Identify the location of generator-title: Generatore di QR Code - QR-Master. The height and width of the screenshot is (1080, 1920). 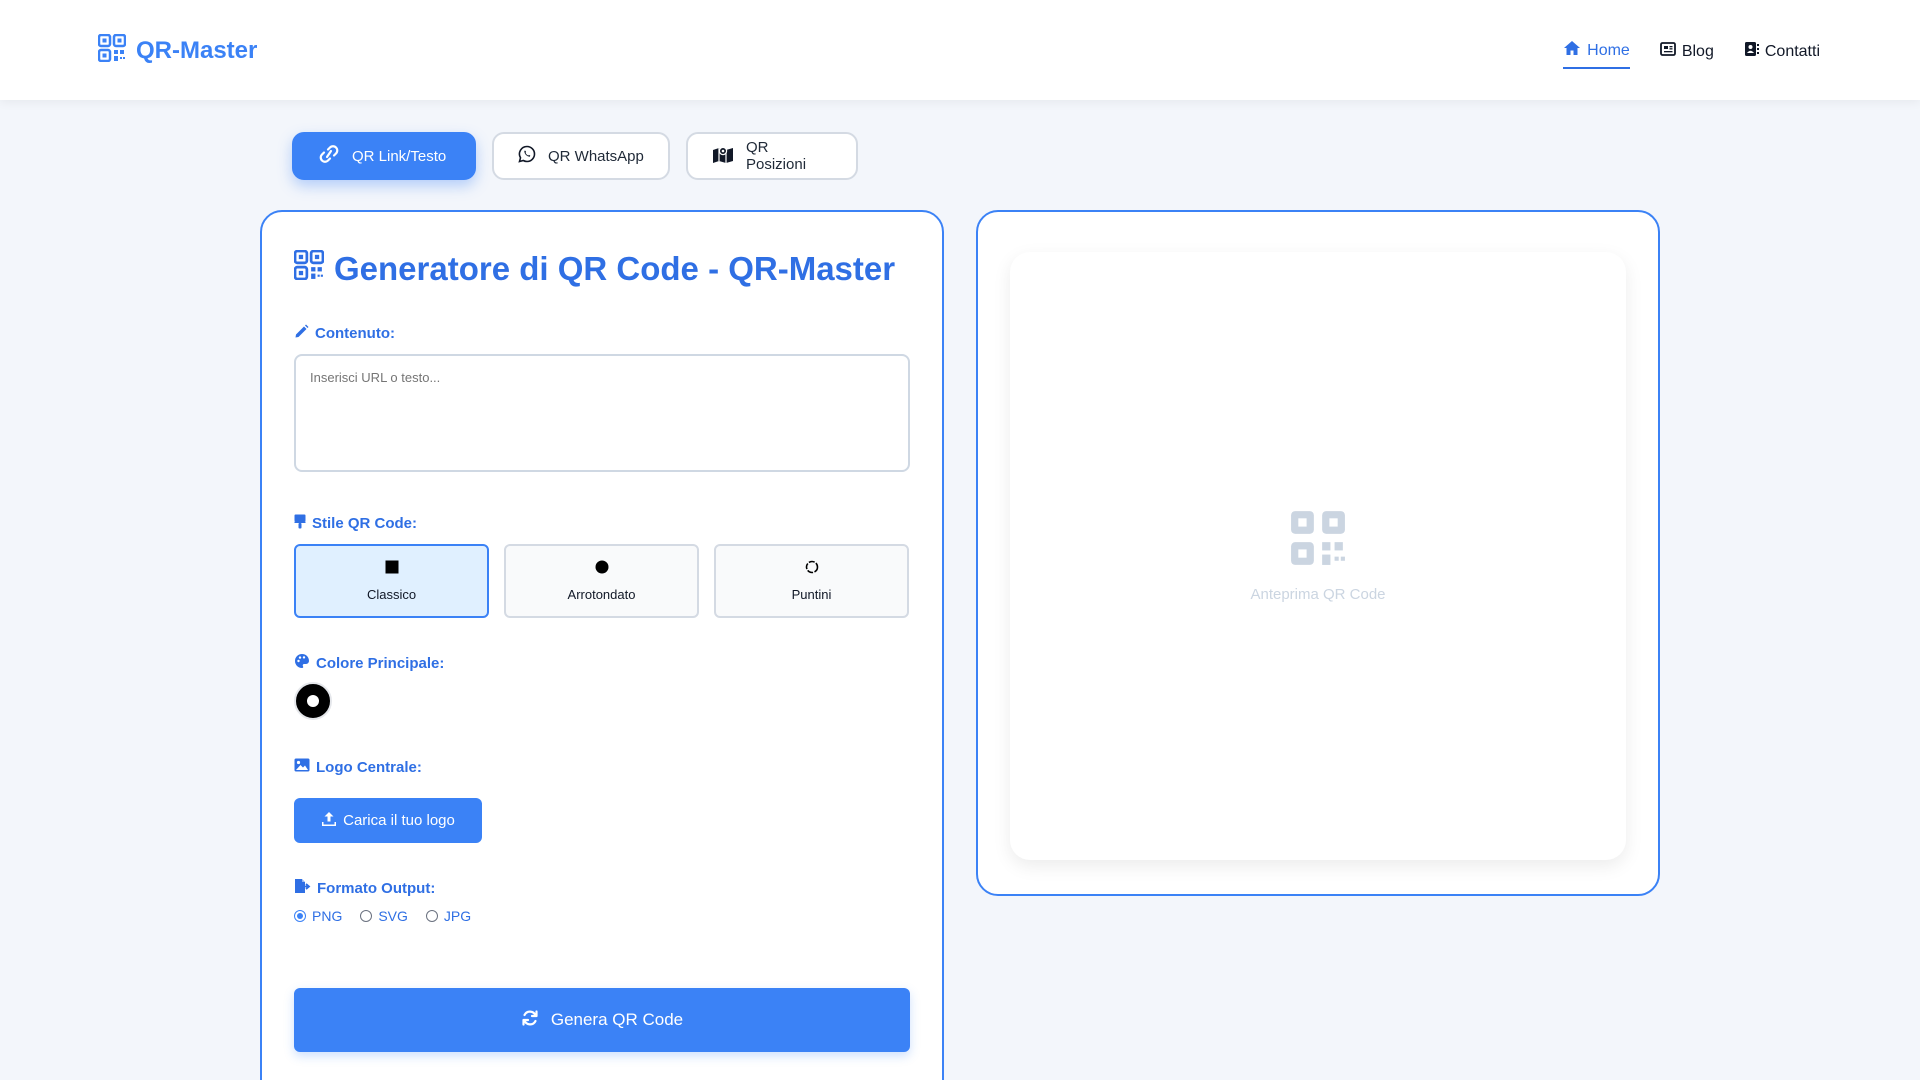
(594, 268).